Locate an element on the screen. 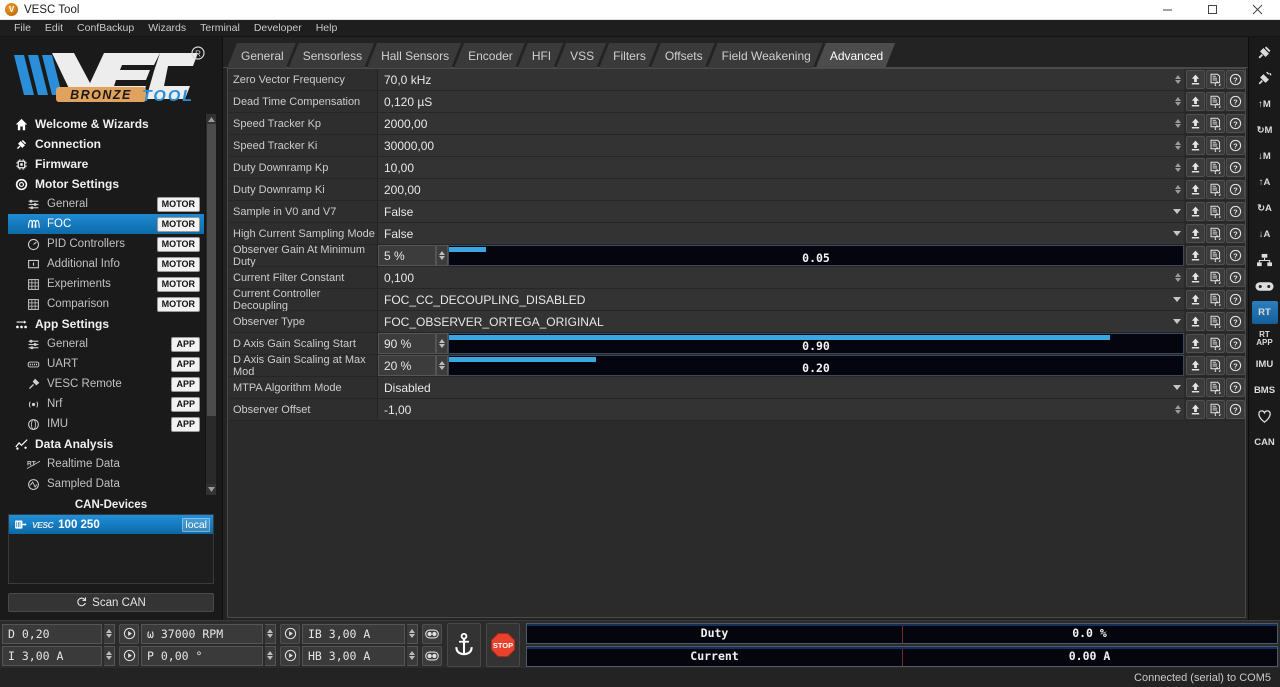 Image resolution: width=1280 pixels, height=687 pixels. parameter-slider: 0.90 is located at coordinates (816, 343).